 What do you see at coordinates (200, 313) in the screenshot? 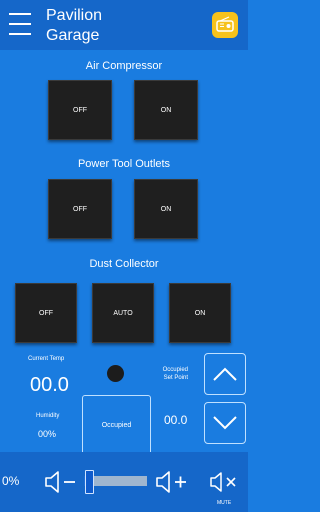
I see `dust-collector-on-button: ON` at bounding box center [200, 313].